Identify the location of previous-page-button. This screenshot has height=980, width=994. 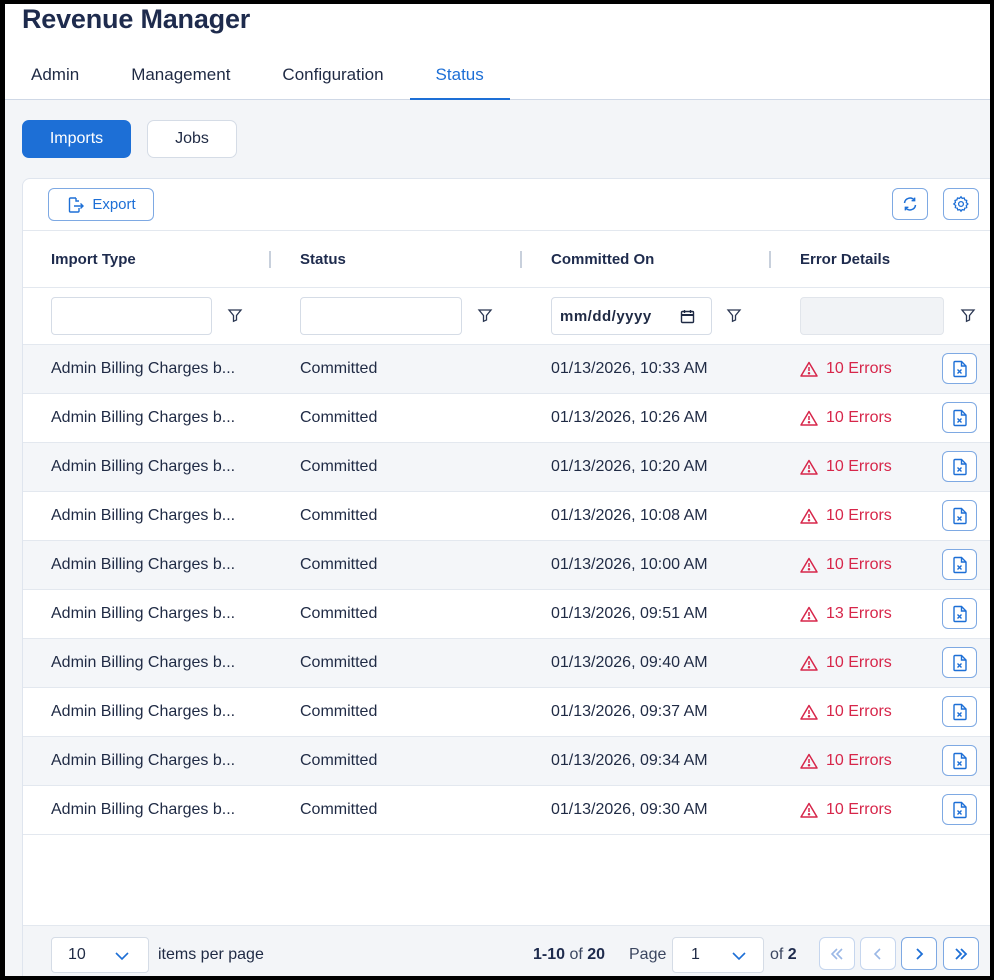
(878, 953).